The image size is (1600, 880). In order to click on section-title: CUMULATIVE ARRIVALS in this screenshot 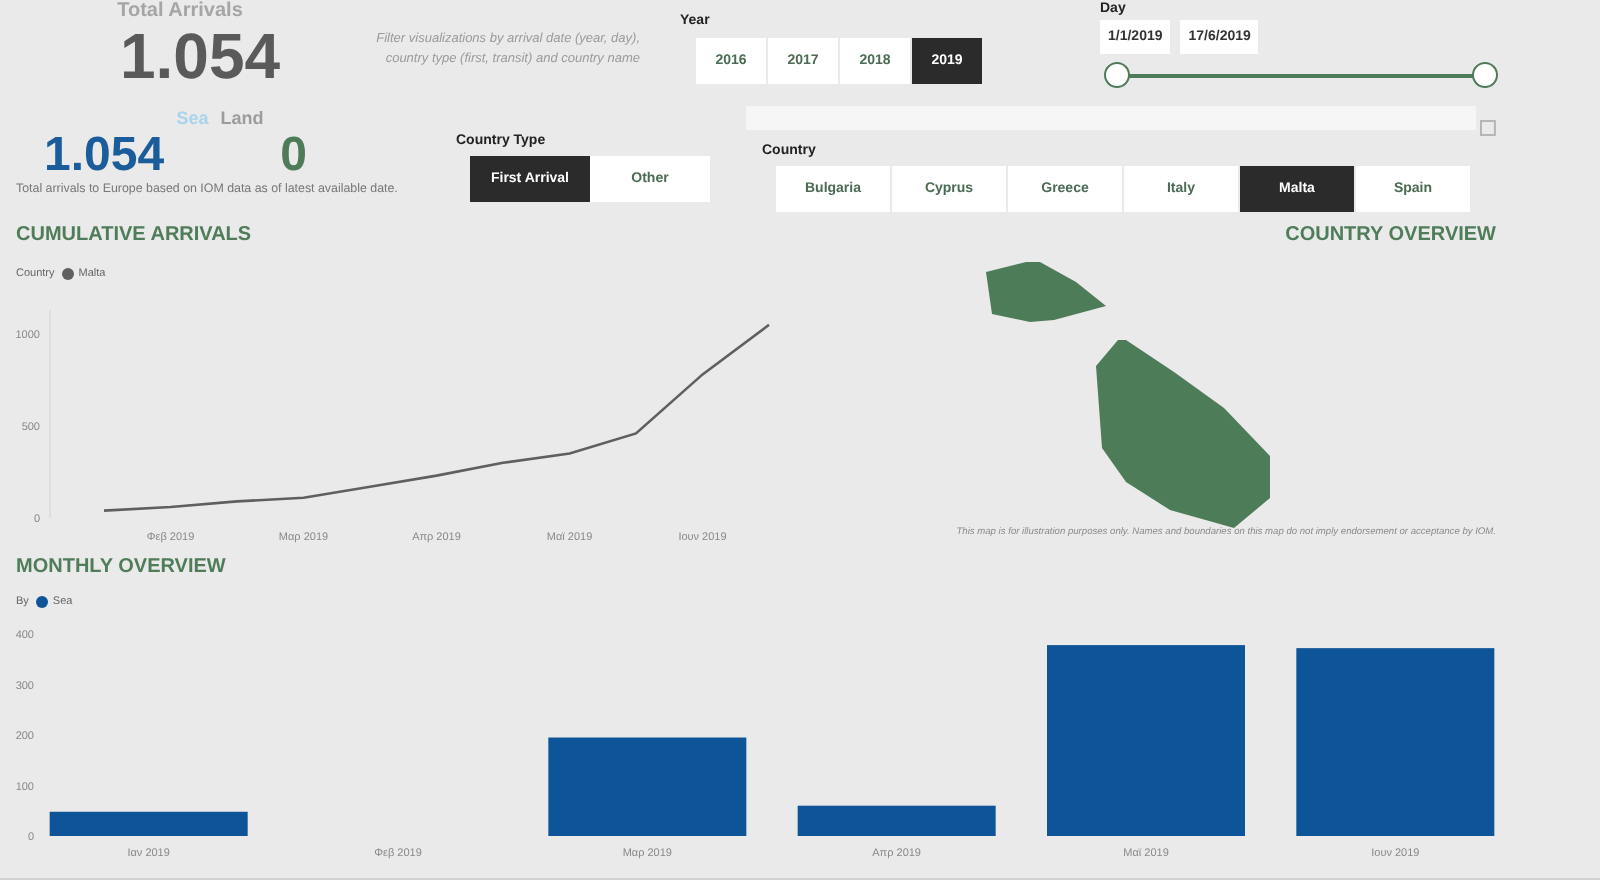, I will do `click(135, 236)`.